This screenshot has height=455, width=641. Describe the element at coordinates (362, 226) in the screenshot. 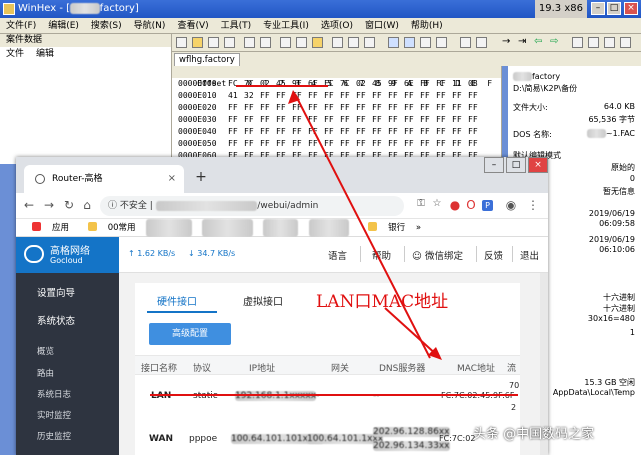

I see `annotation-arrow-up` at that location.